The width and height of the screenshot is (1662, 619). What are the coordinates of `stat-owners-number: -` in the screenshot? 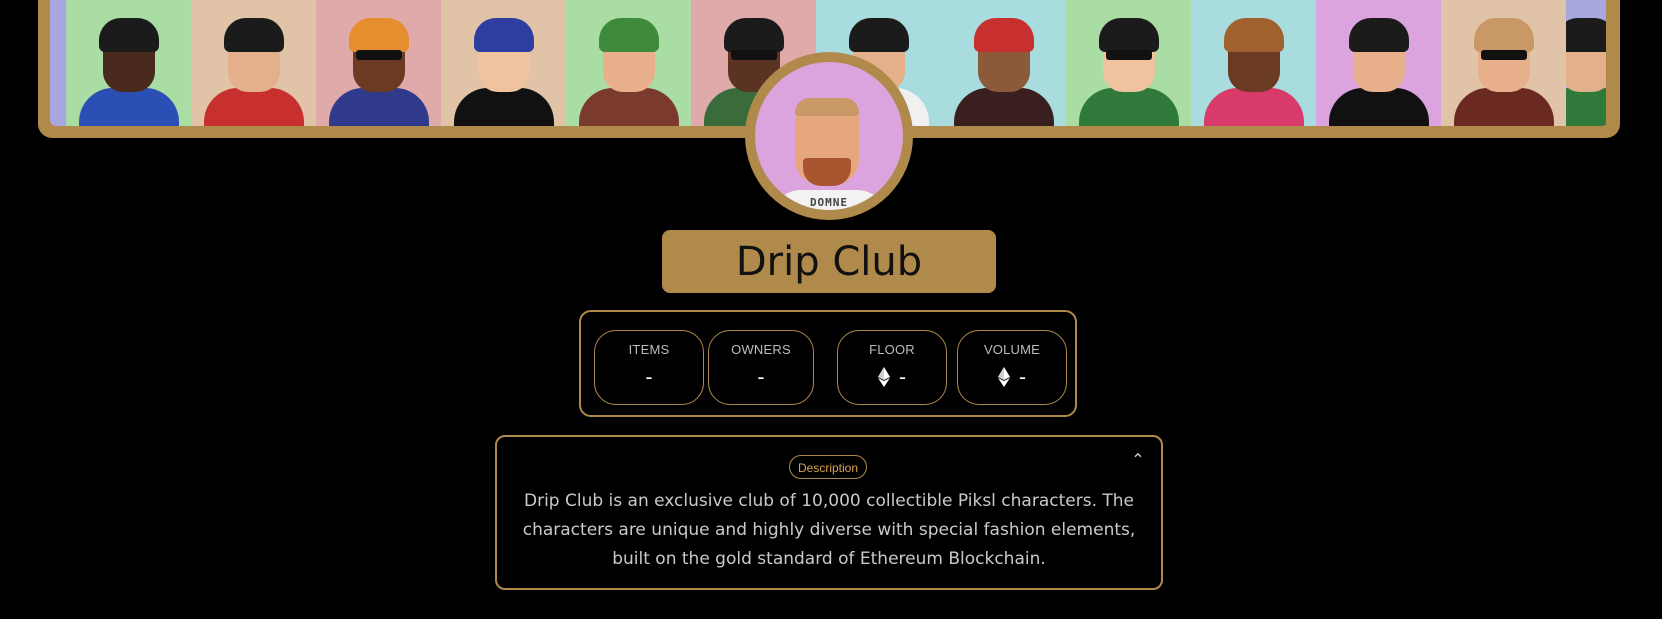 It's located at (761, 377).